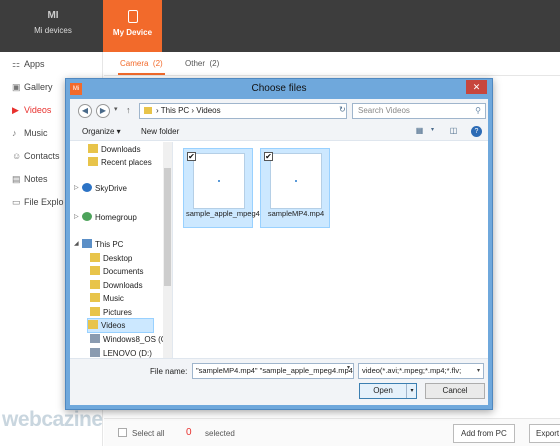  Describe the element at coordinates (279, 132) in the screenshot. I see `command-bar: Organize ▾ New folder ▦ ▾ ◫ ?` at that location.